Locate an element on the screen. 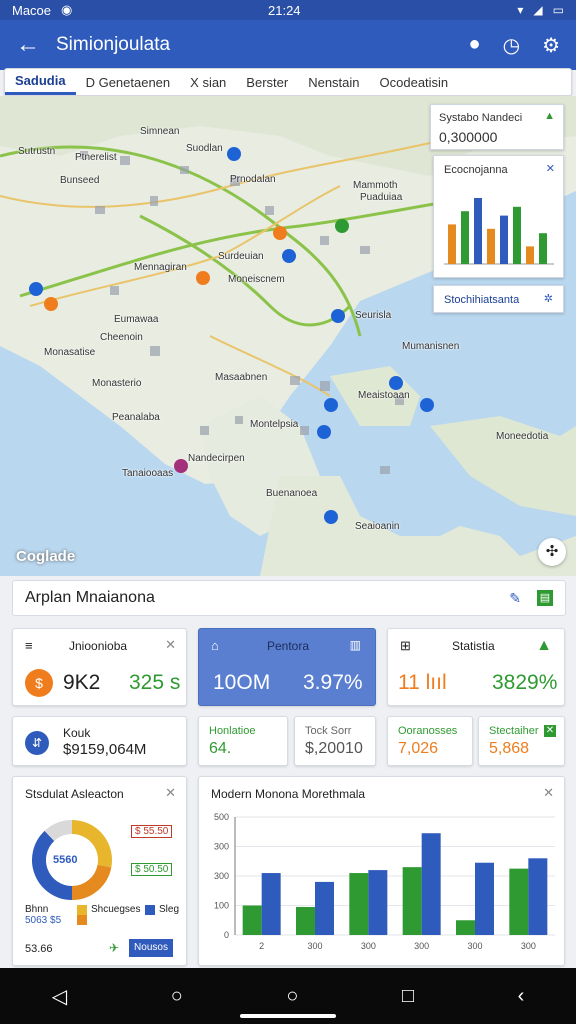  chart-icon: ⊞ is located at coordinates (405, 645).